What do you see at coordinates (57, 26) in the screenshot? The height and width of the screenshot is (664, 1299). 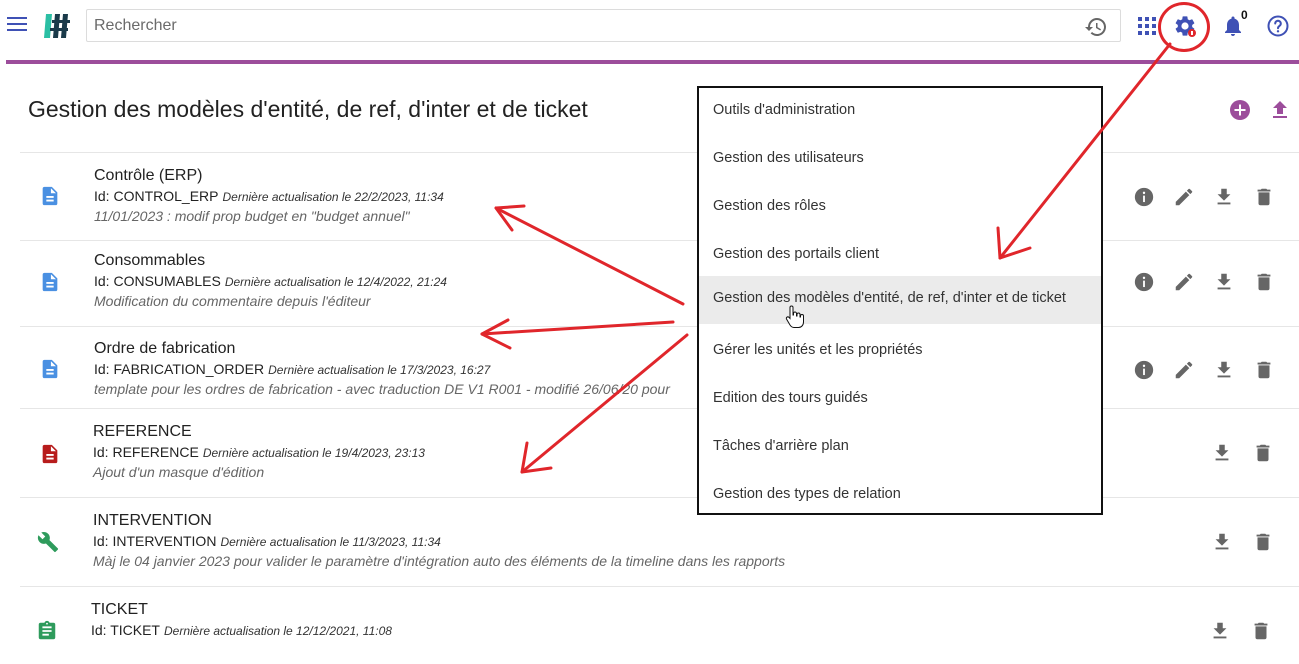 I see `app-logo` at bounding box center [57, 26].